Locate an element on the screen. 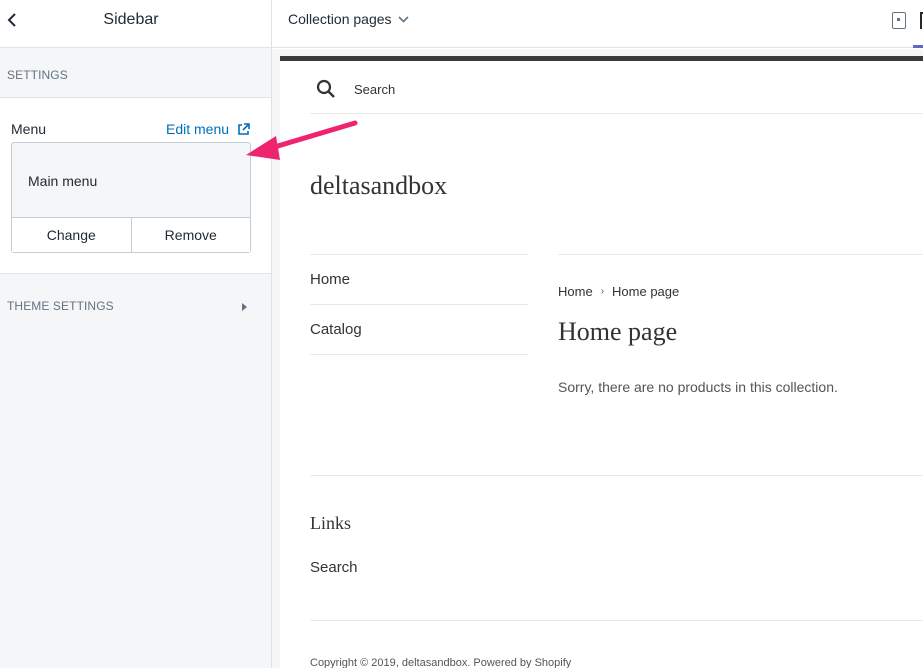  selected-menu: Main menu is located at coordinates (131, 180).